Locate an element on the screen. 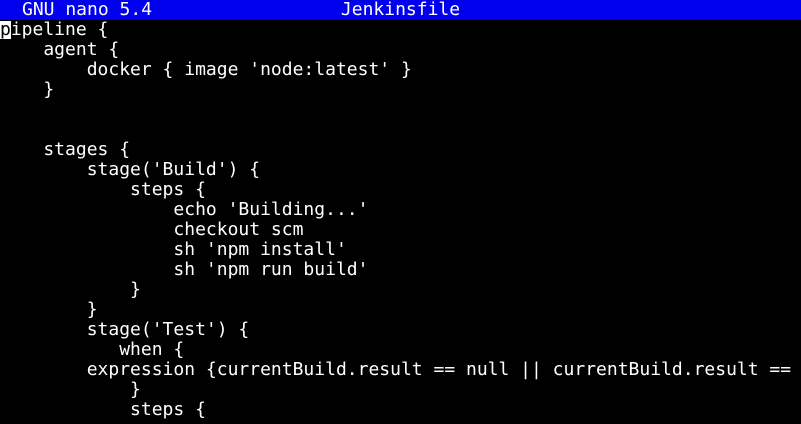  code-line: echo 'Building...' is located at coordinates (400, 210).